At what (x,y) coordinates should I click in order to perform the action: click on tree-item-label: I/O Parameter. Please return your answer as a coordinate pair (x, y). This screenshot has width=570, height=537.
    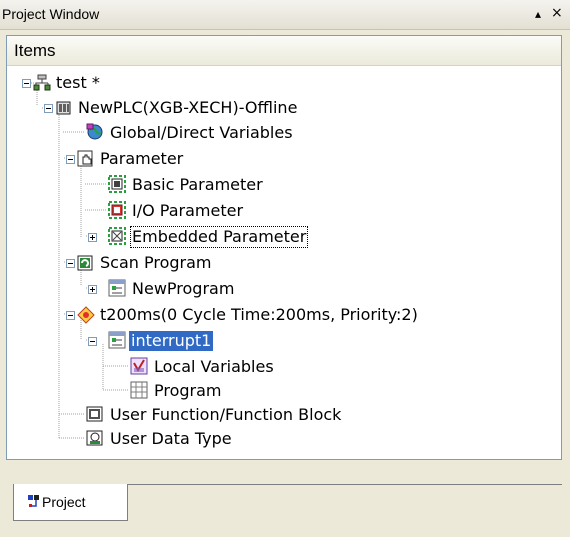
    Looking at the image, I should click on (188, 210).